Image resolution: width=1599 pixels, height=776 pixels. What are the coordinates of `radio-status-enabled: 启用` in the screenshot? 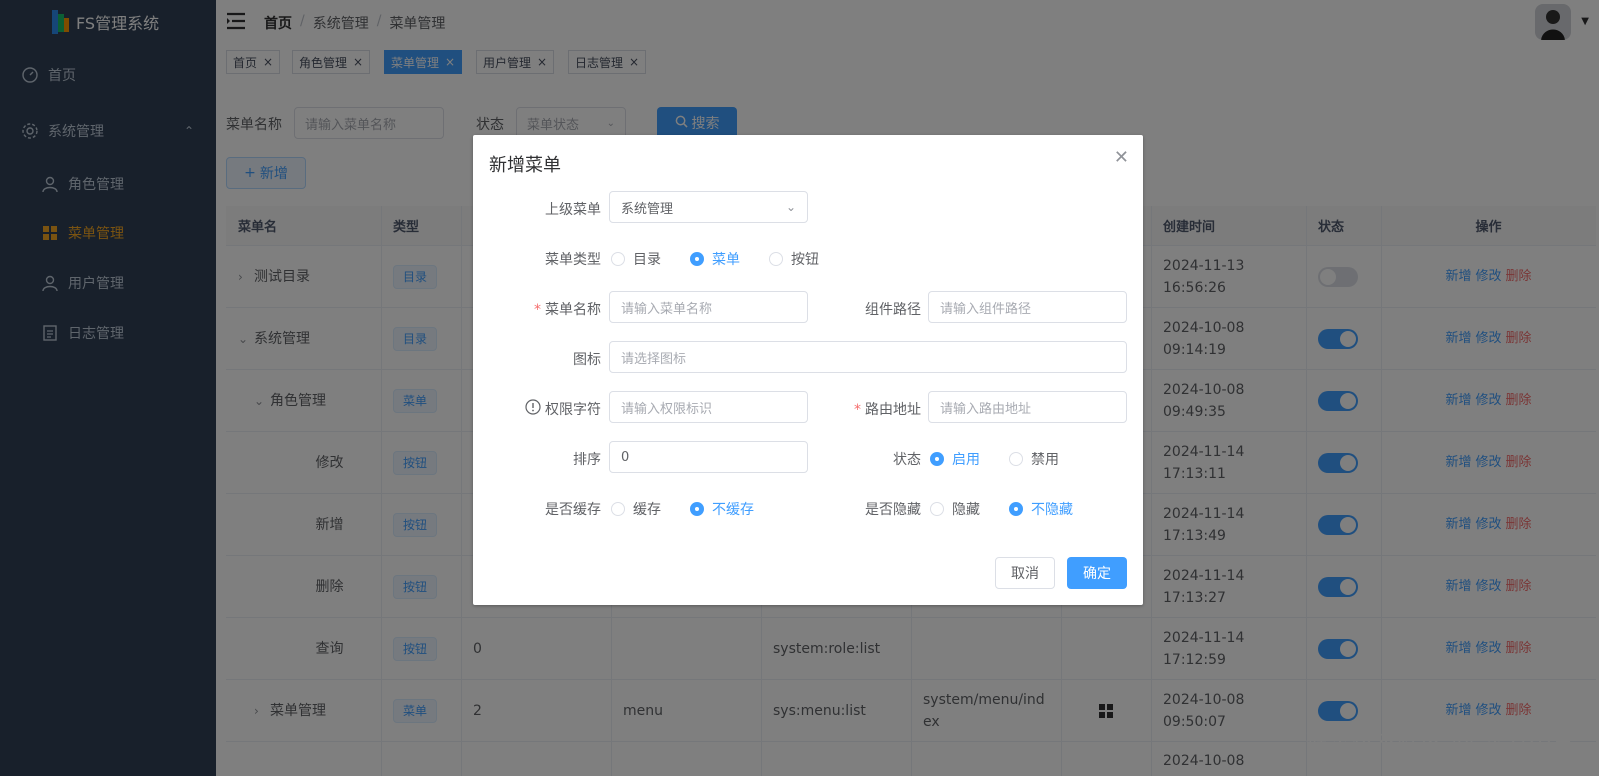 It's located at (955, 459).